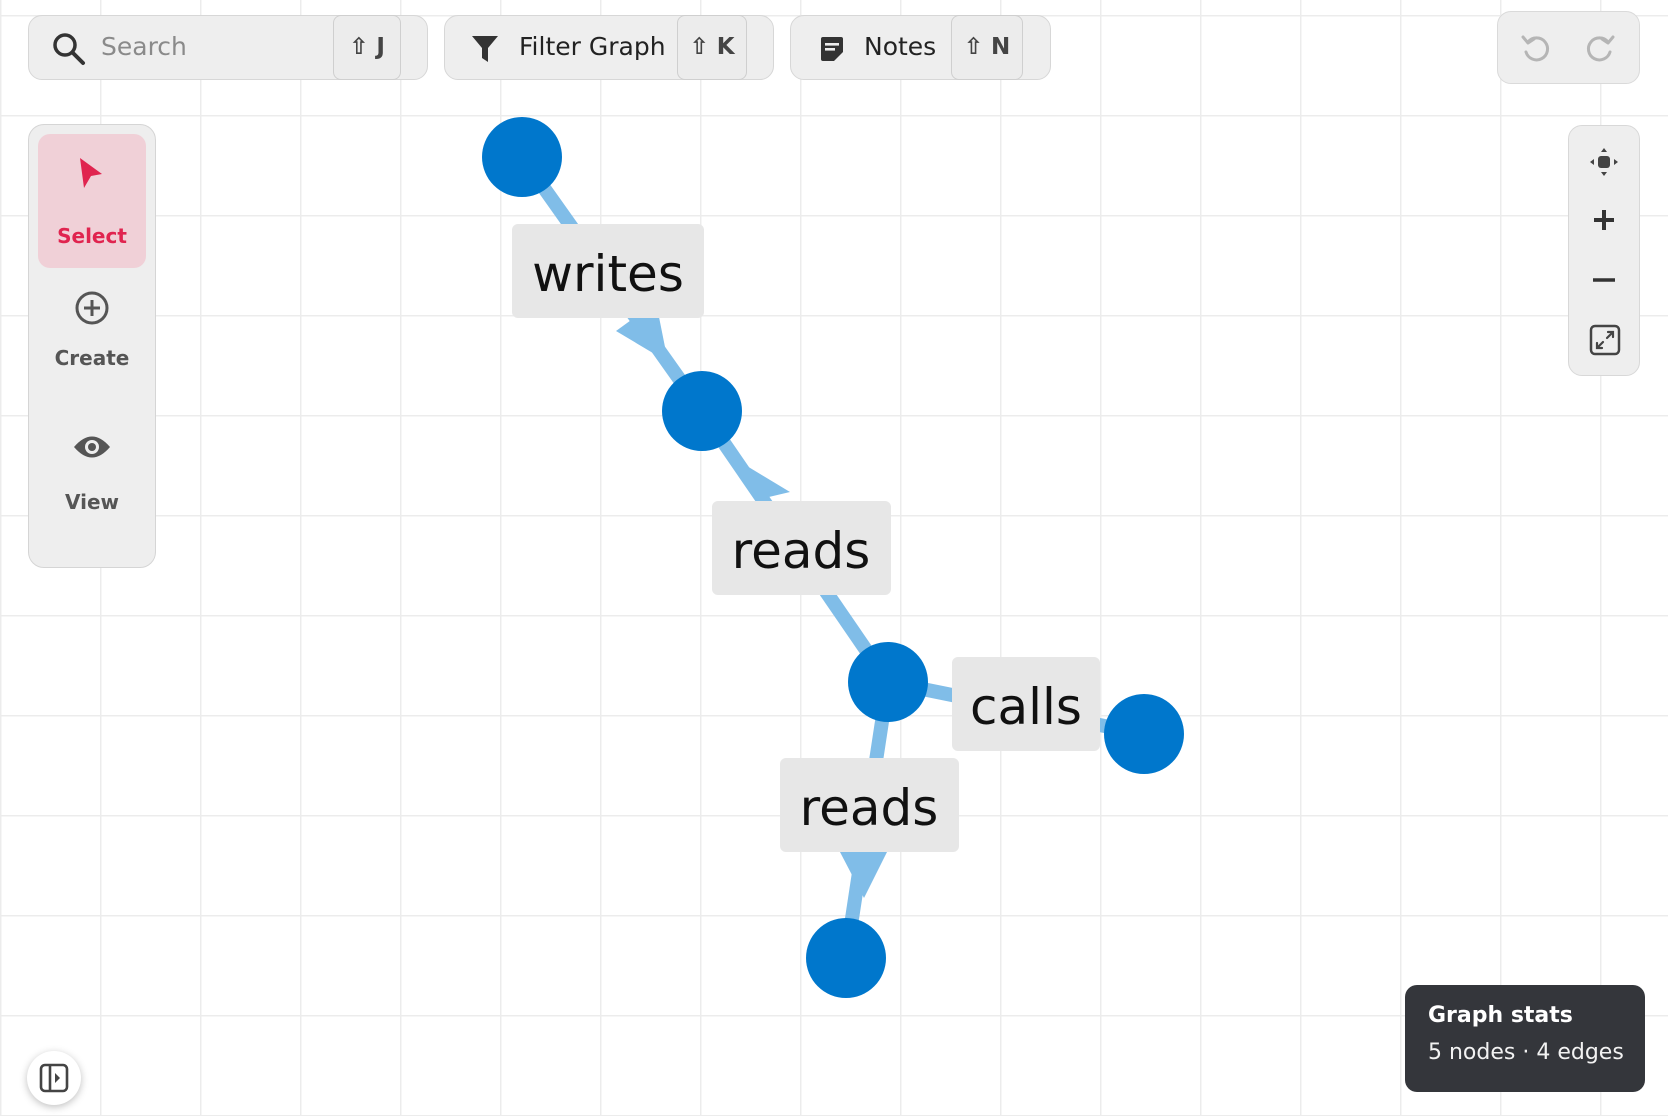  What do you see at coordinates (1525, 1038) in the screenshot?
I see `graph-stats-panel: Graph stats 5 nodes · 4 edges` at bounding box center [1525, 1038].